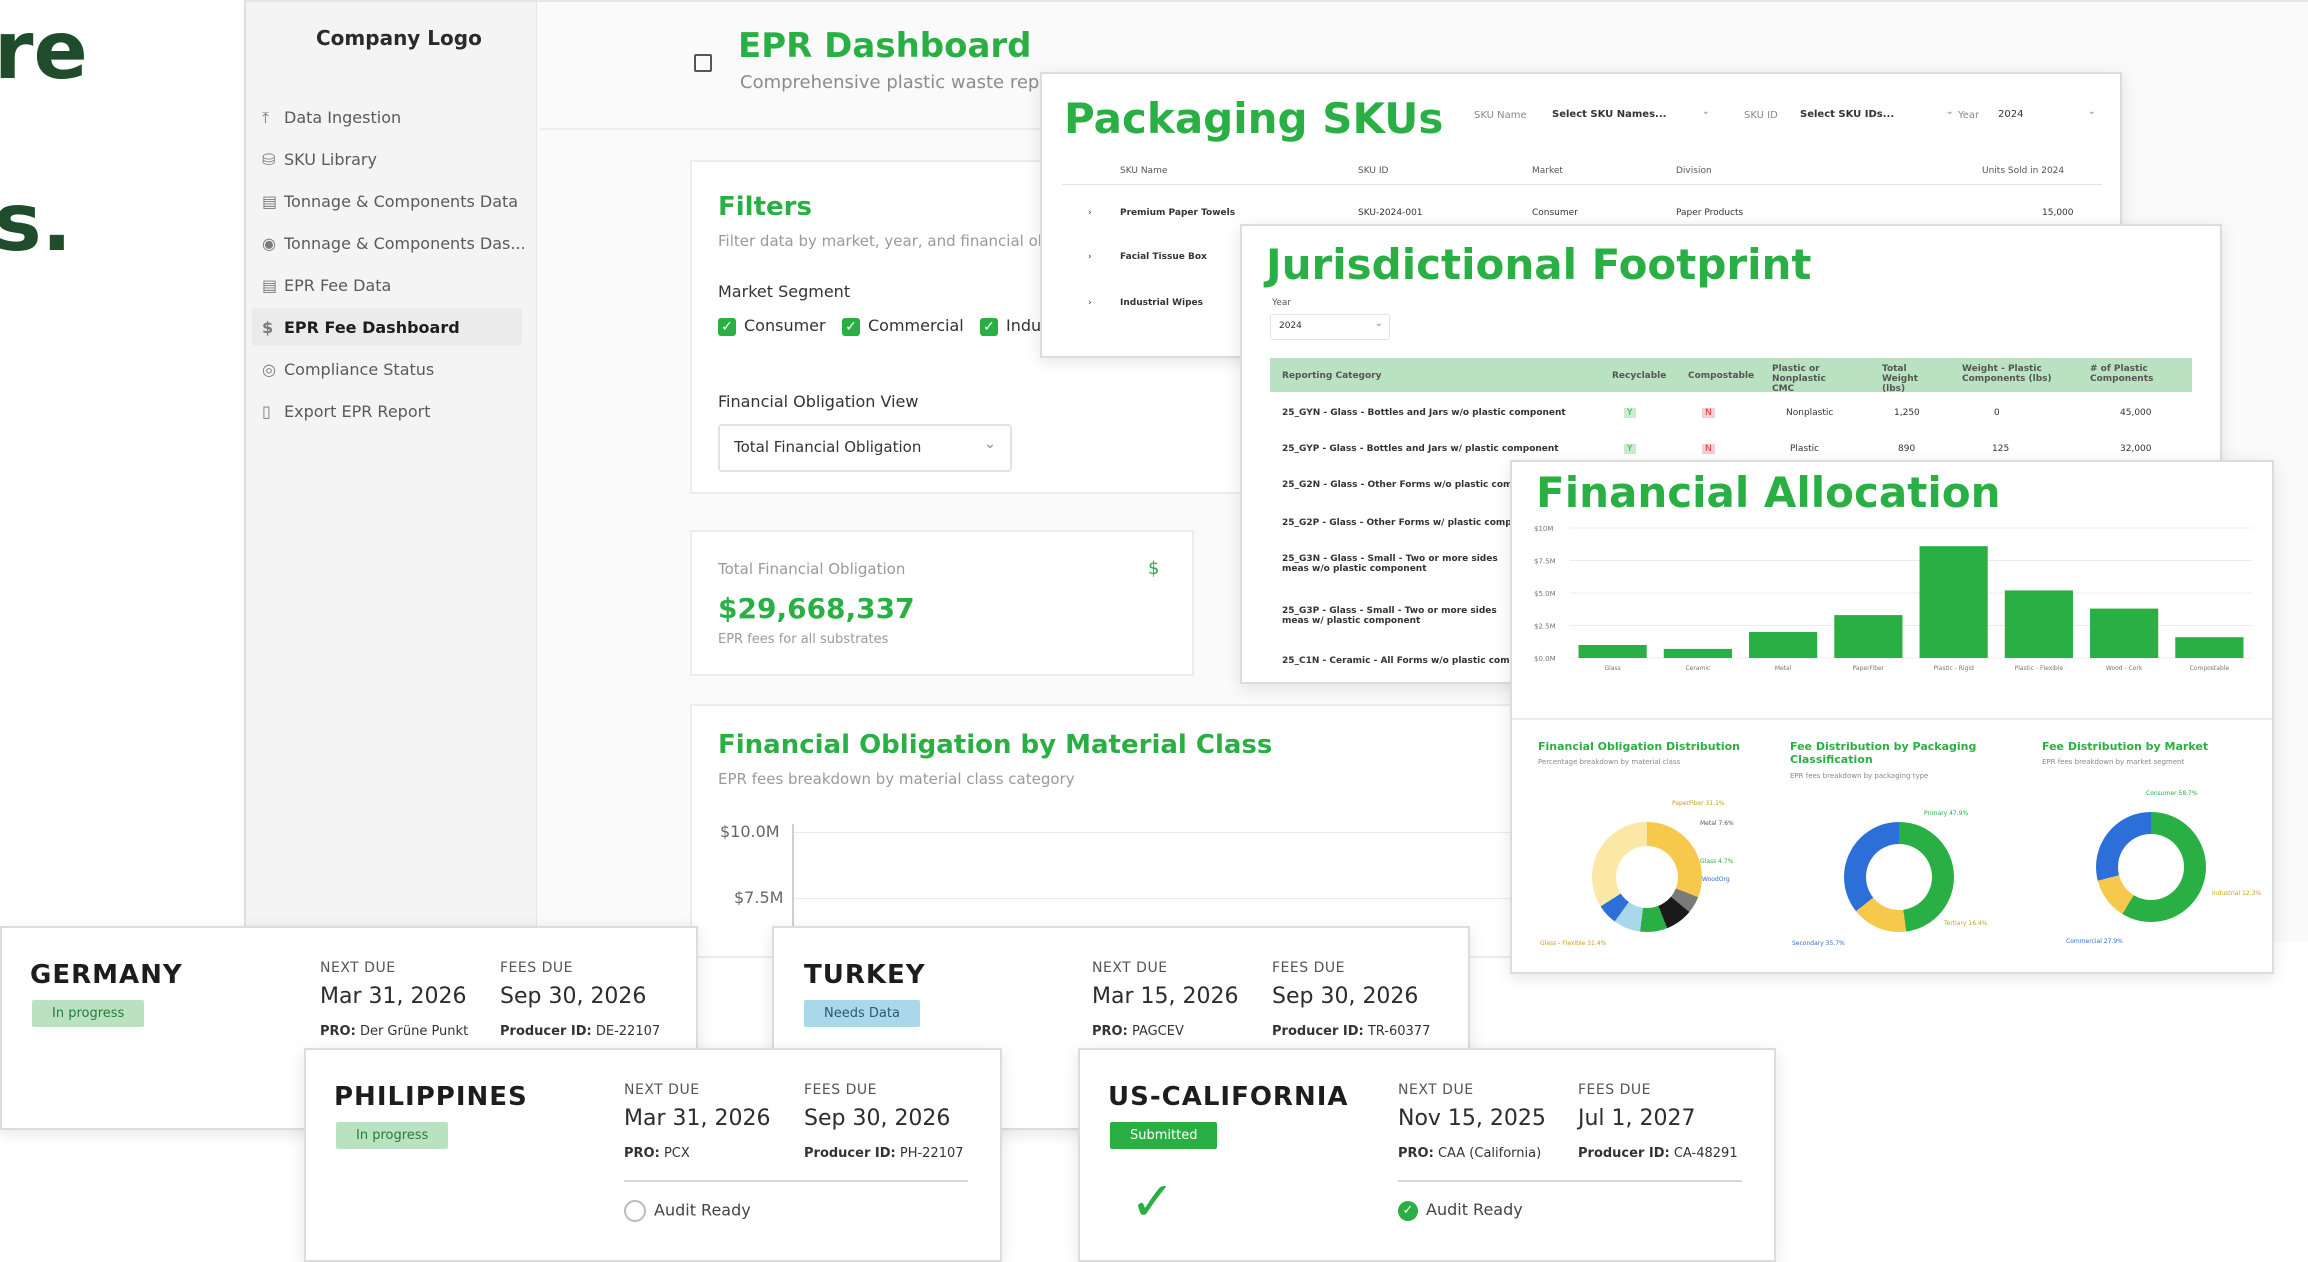  I want to click on card-divider, so click(796, 1181).